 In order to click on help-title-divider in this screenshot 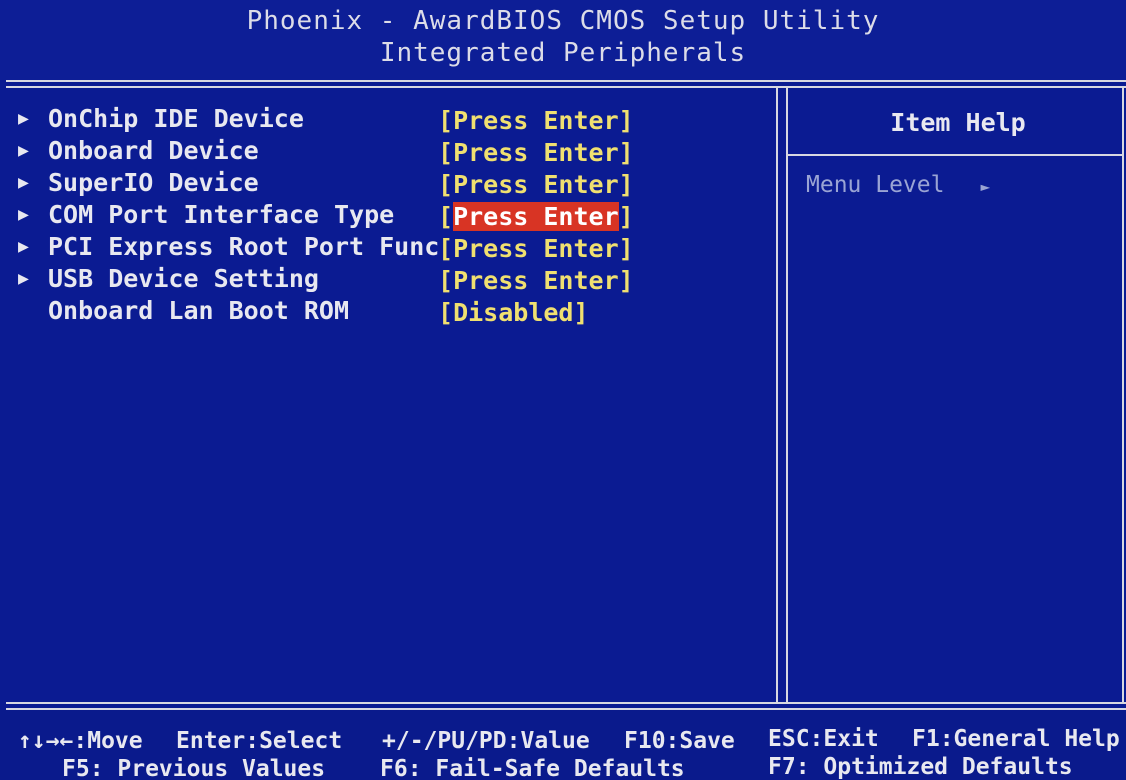, I will do `click(955, 155)`.